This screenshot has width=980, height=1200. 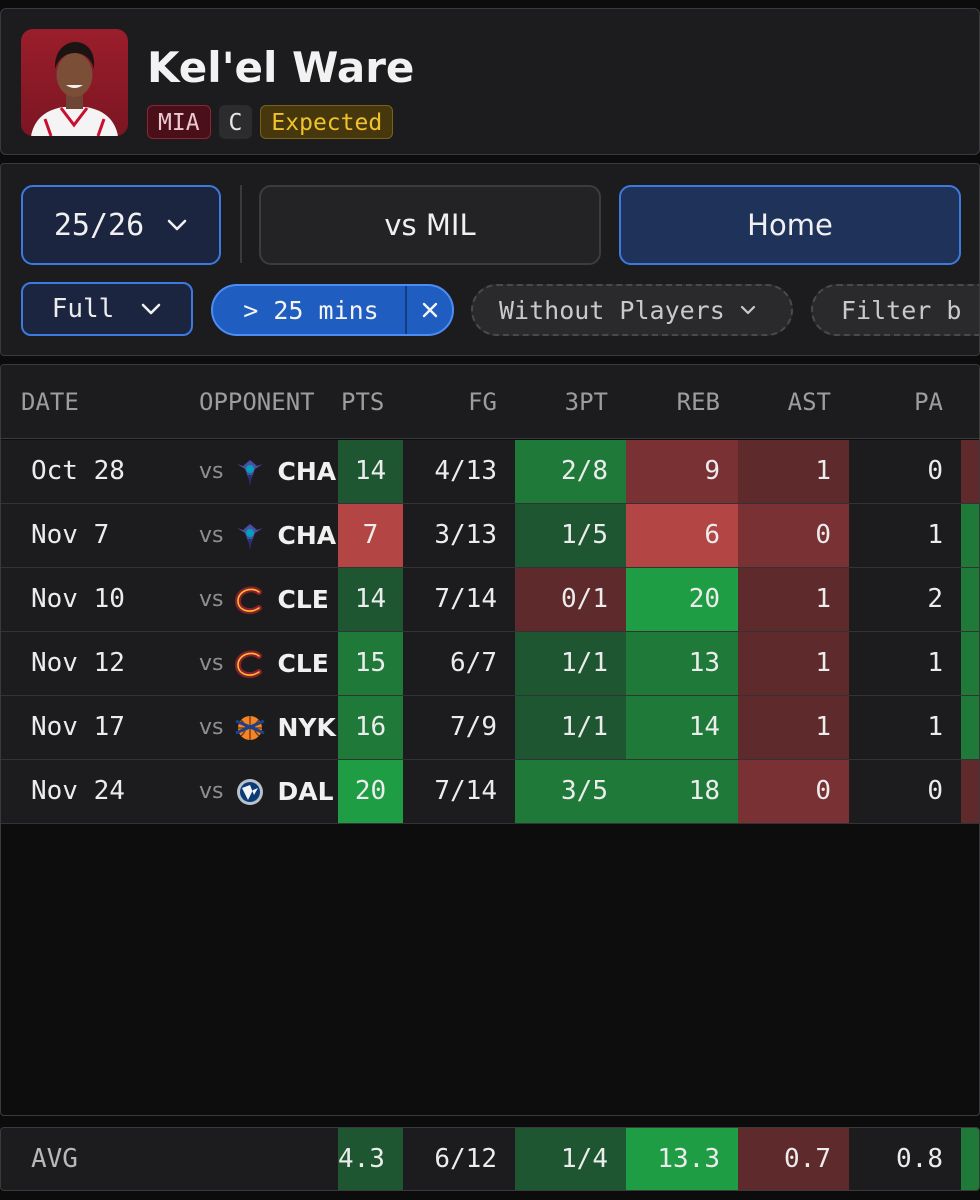 What do you see at coordinates (682, 727) in the screenshot?
I see `reb-cell: 14` at bounding box center [682, 727].